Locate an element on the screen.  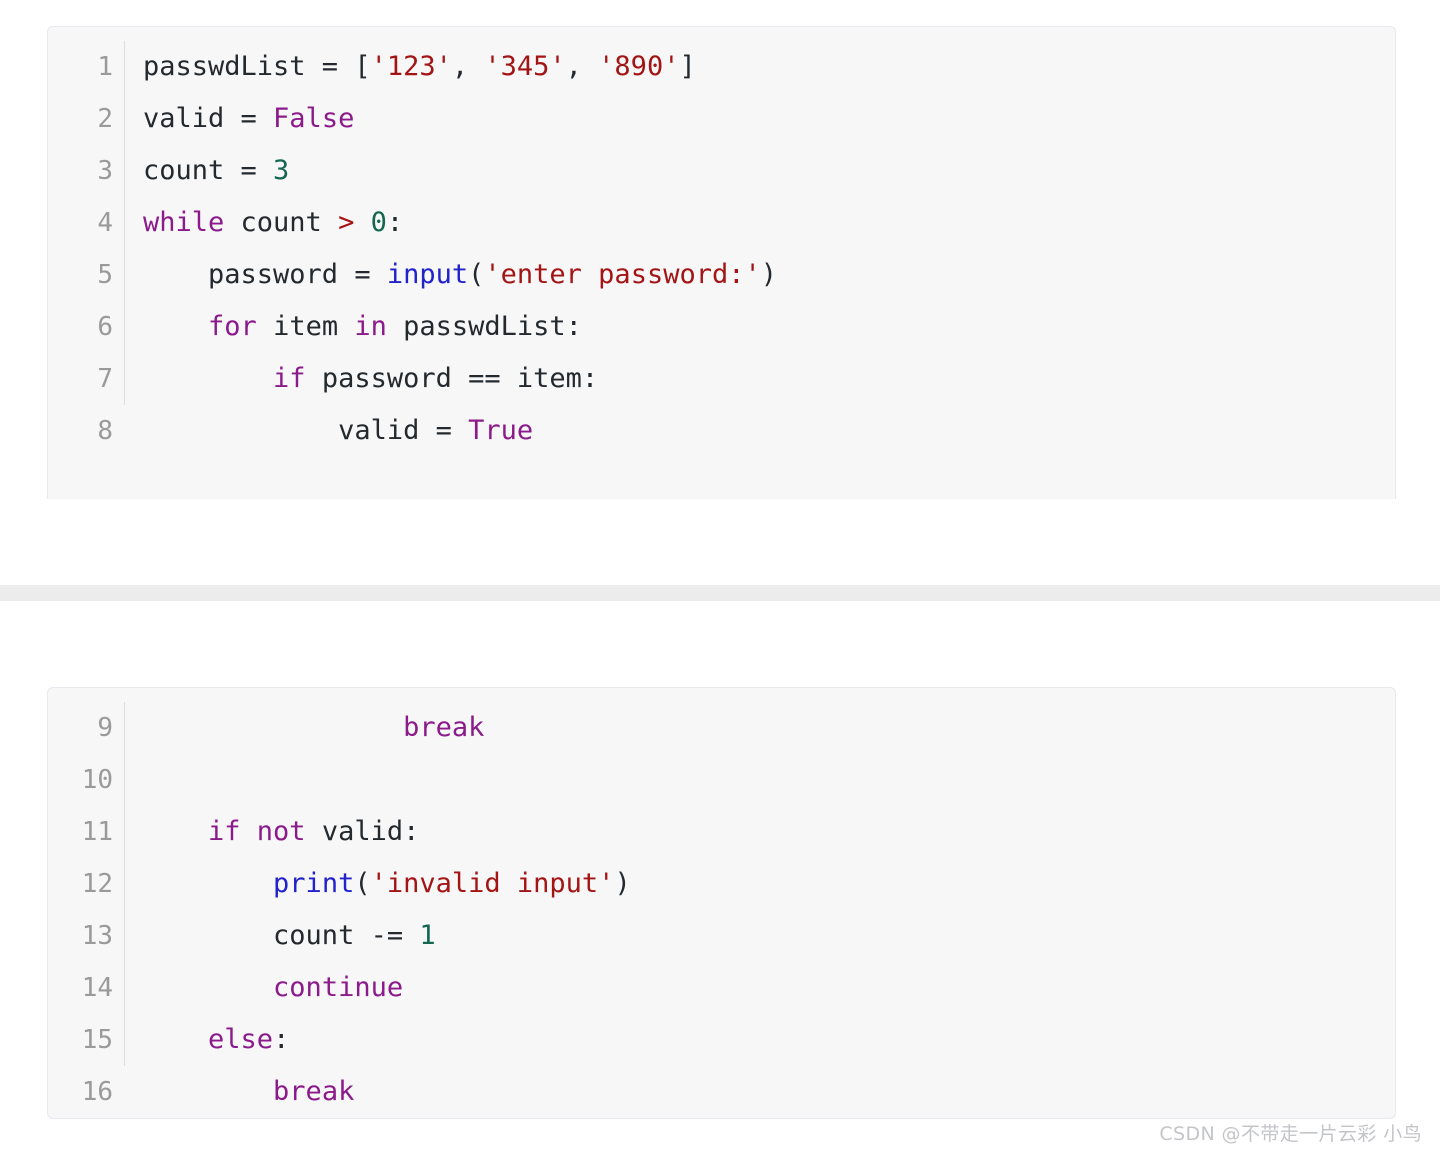
line-number: 6 is located at coordinates (105, 327).